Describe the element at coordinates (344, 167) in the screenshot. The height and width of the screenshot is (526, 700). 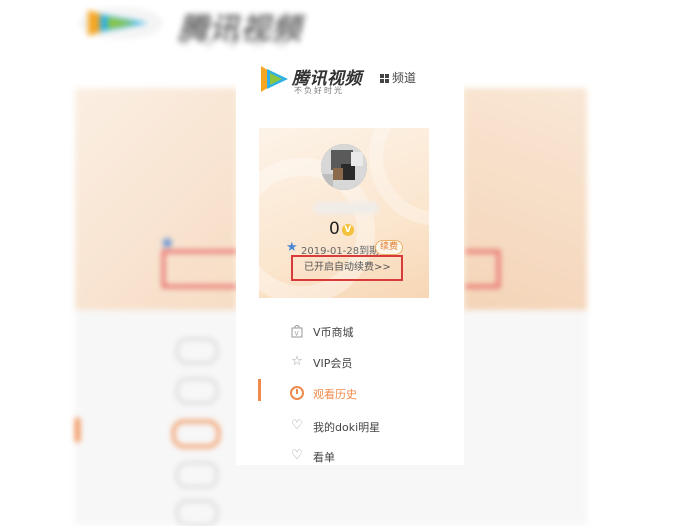
I see `avatar` at that location.